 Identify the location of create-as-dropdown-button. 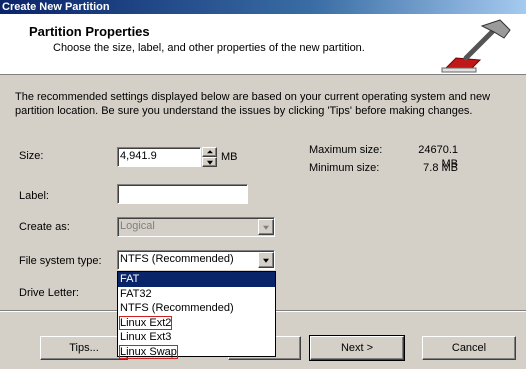
(266, 227).